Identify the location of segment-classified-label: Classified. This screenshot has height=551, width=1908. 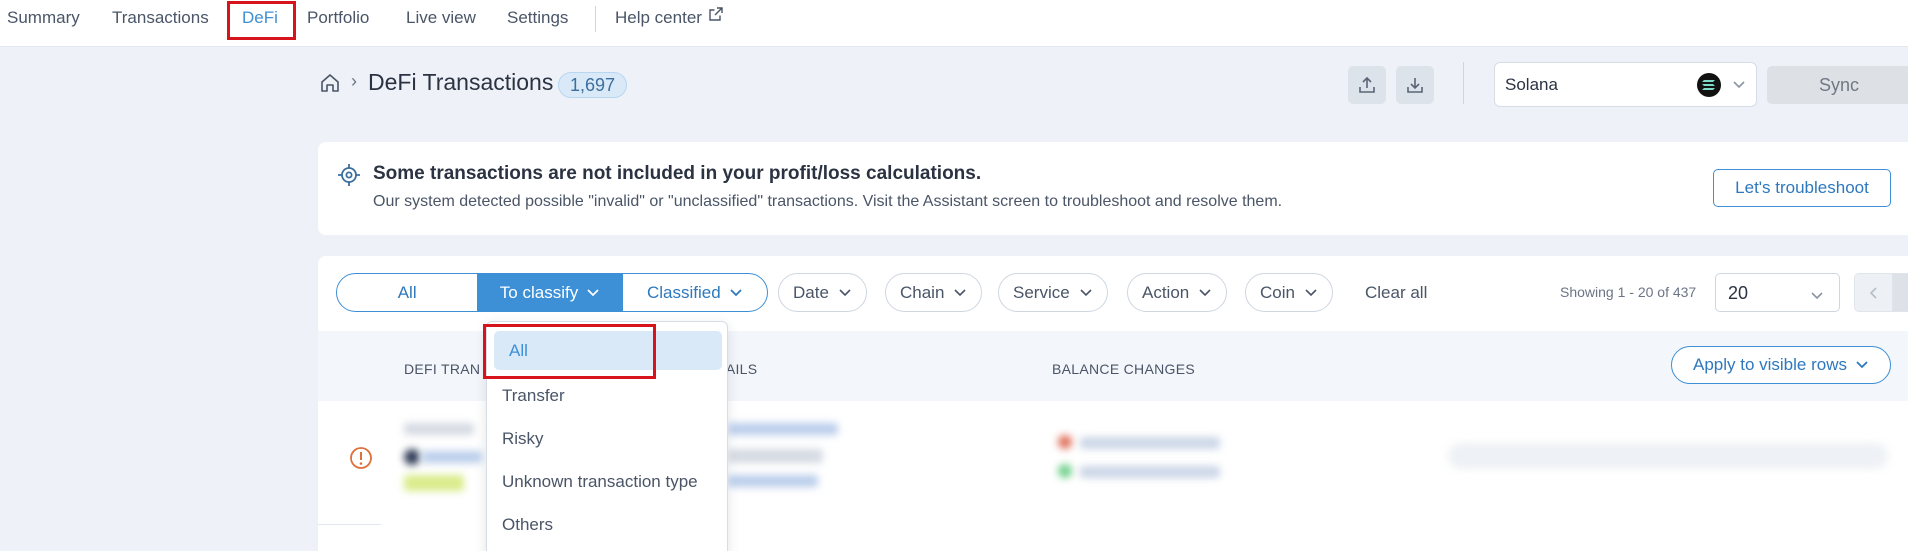
(683, 292).